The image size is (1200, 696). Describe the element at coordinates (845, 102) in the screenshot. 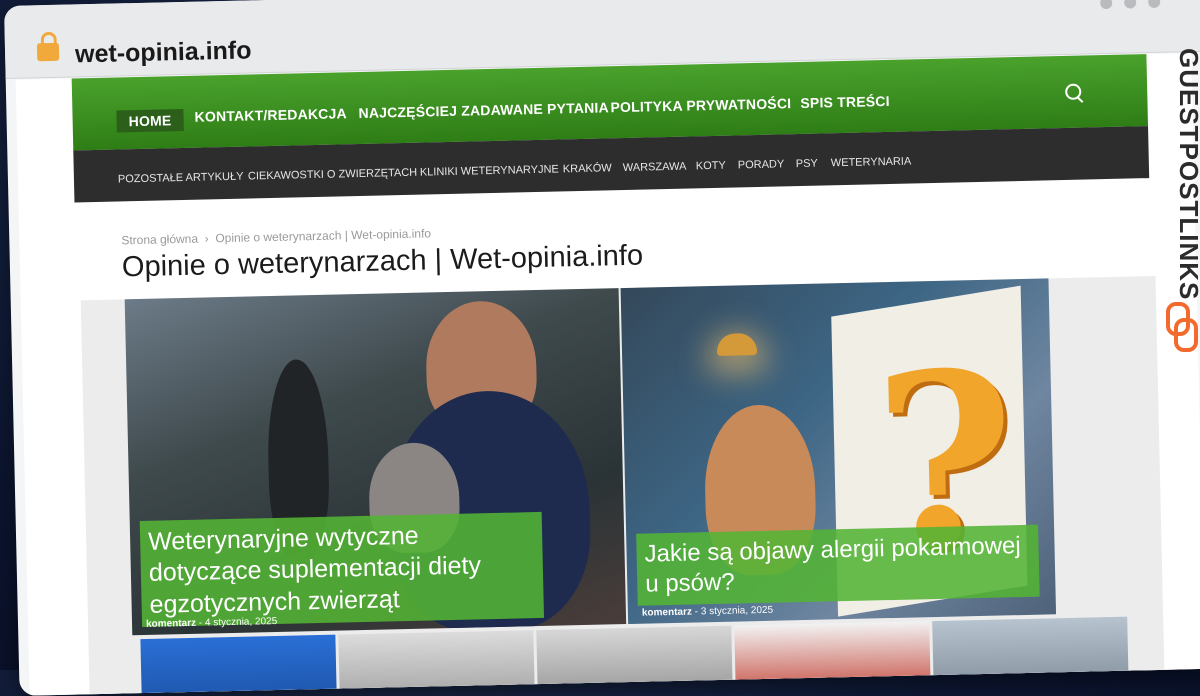

I see `menu-toc: SPIS TREŚCI` at that location.